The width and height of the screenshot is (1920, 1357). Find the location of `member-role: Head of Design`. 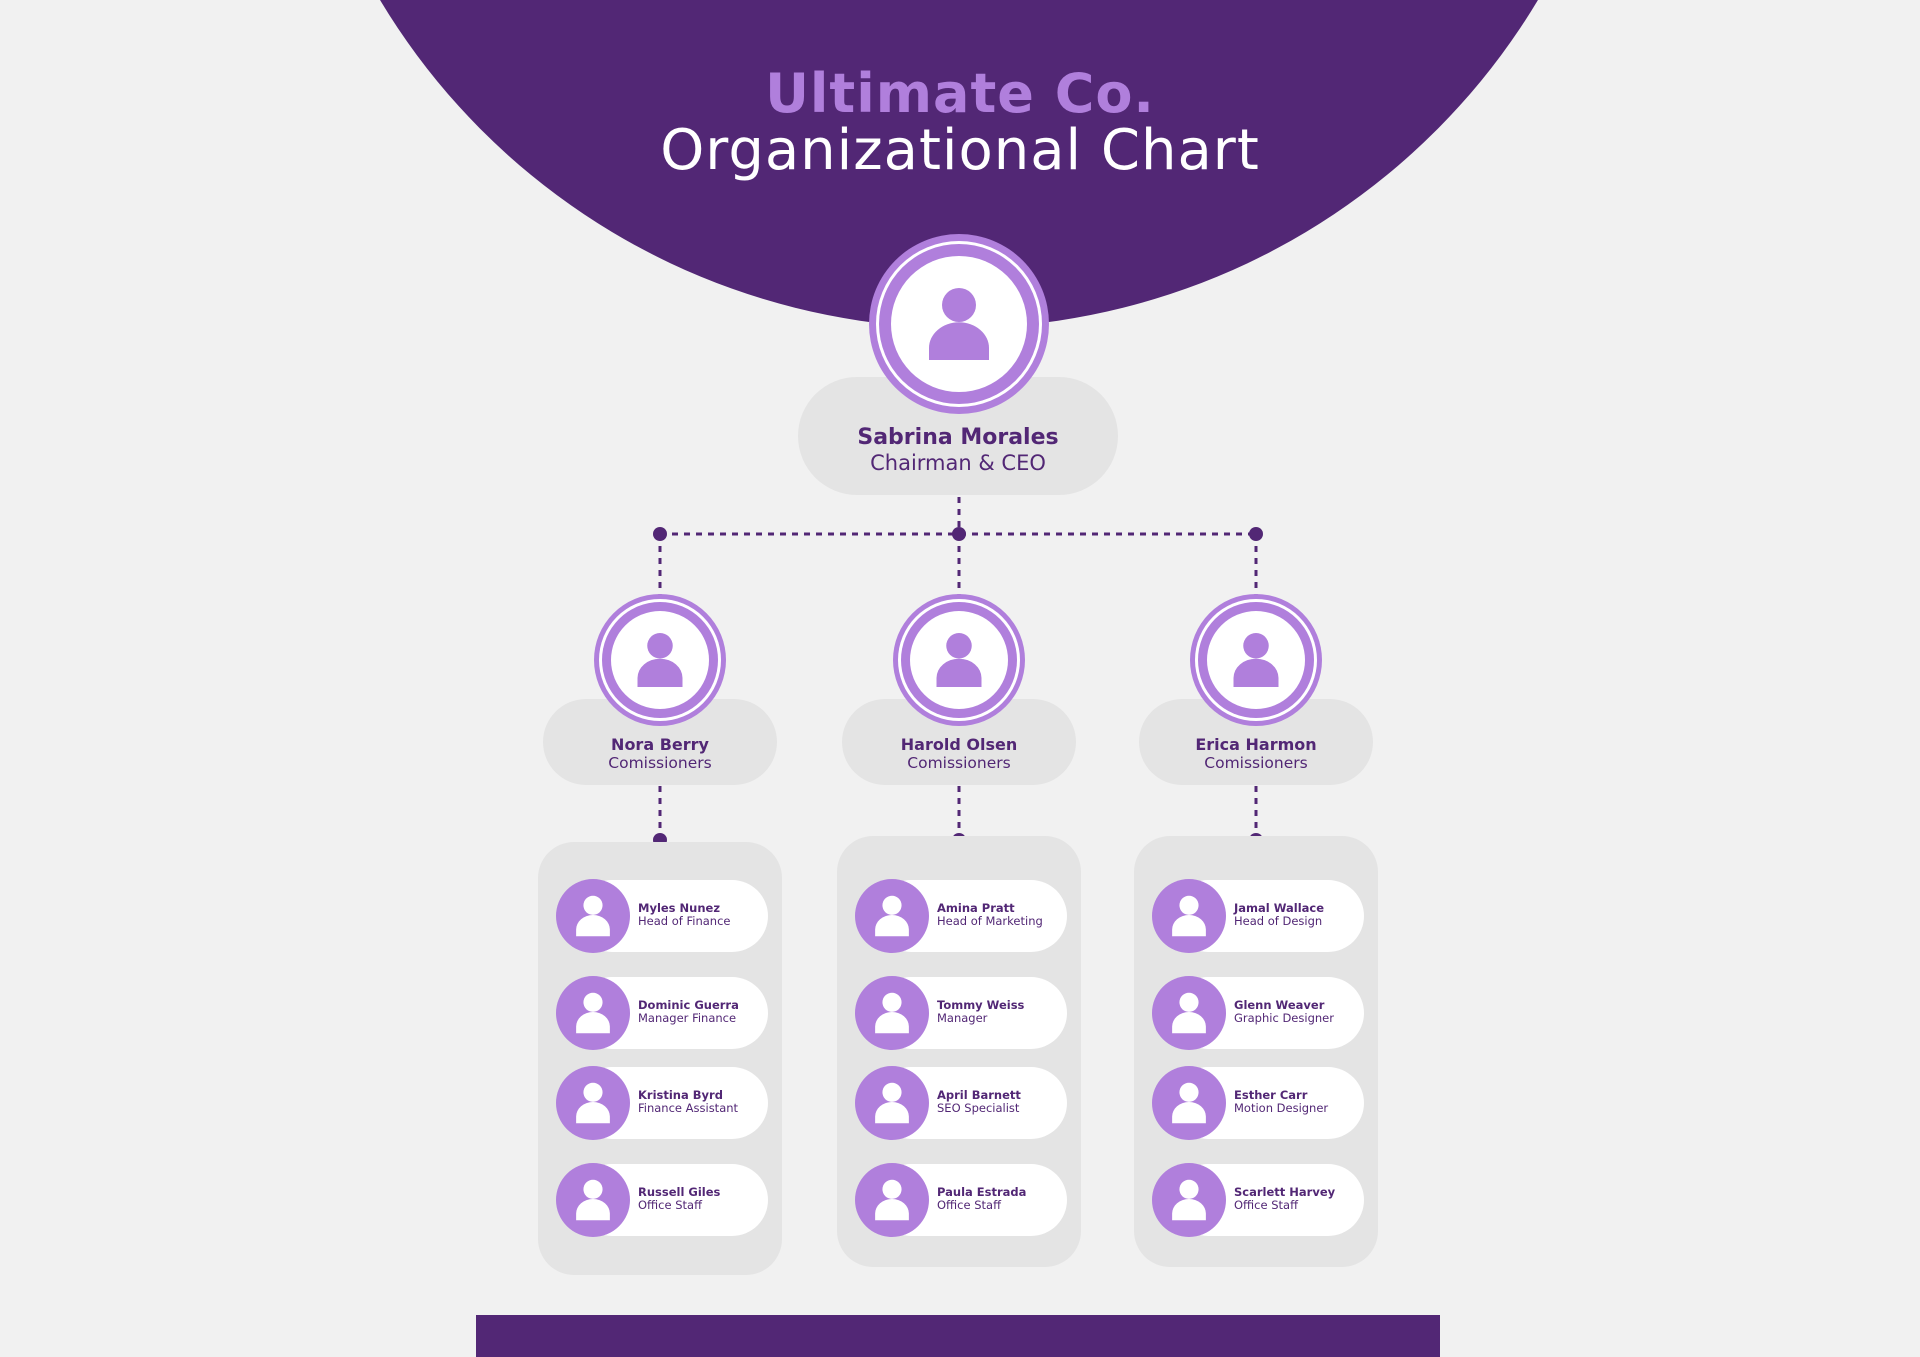

member-role: Head of Design is located at coordinates (1278, 921).